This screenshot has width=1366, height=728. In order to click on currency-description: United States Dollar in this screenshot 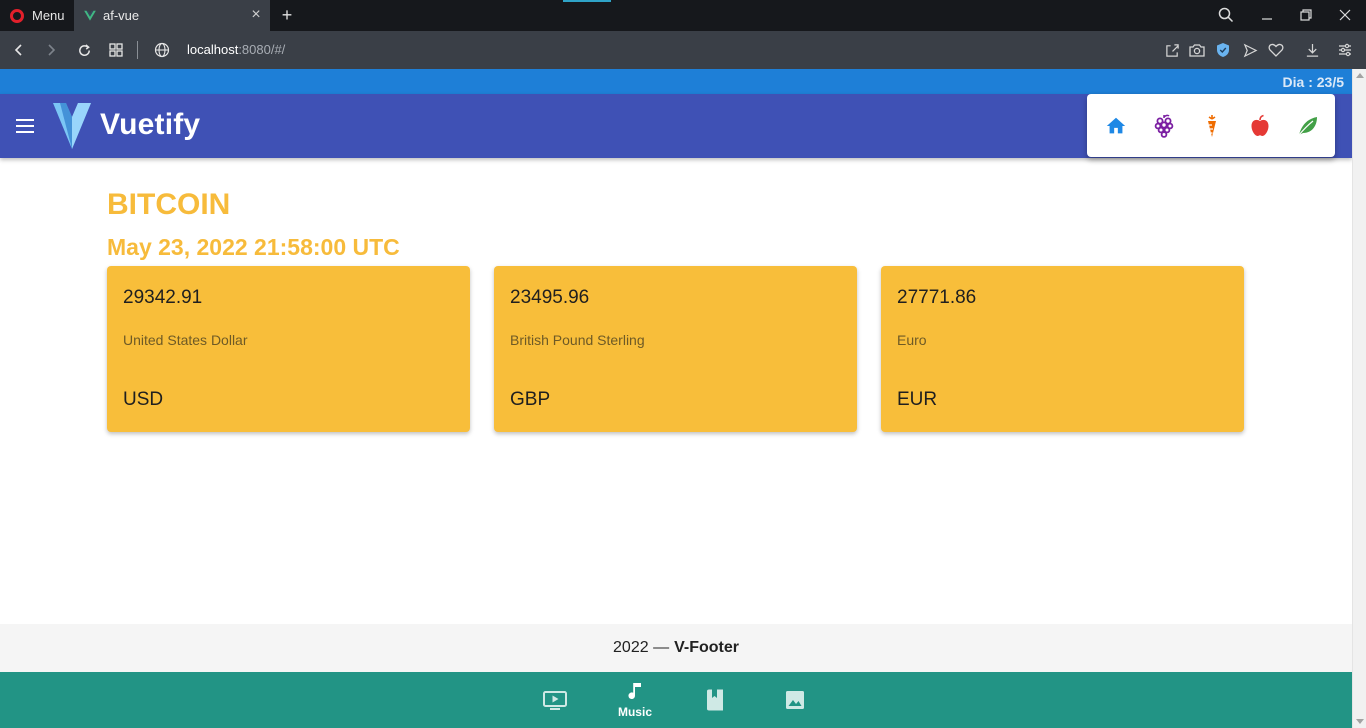, I will do `click(185, 340)`.